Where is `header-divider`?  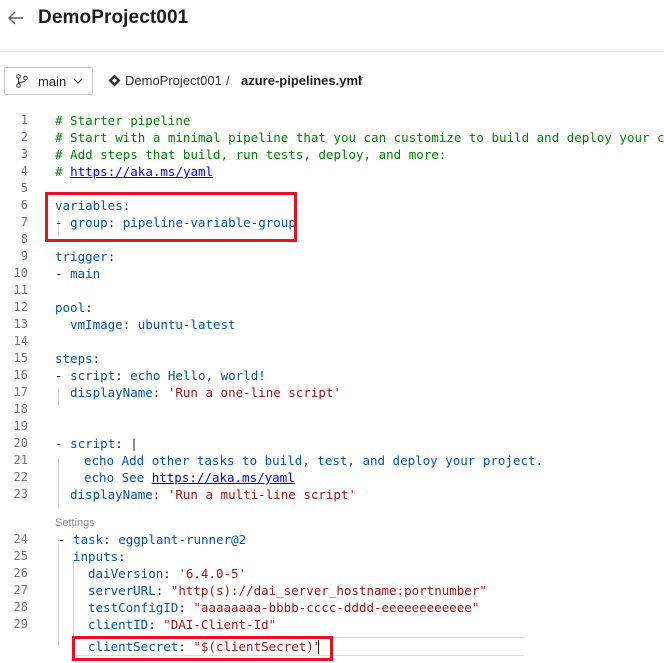
header-divider is located at coordinates (332, 51).